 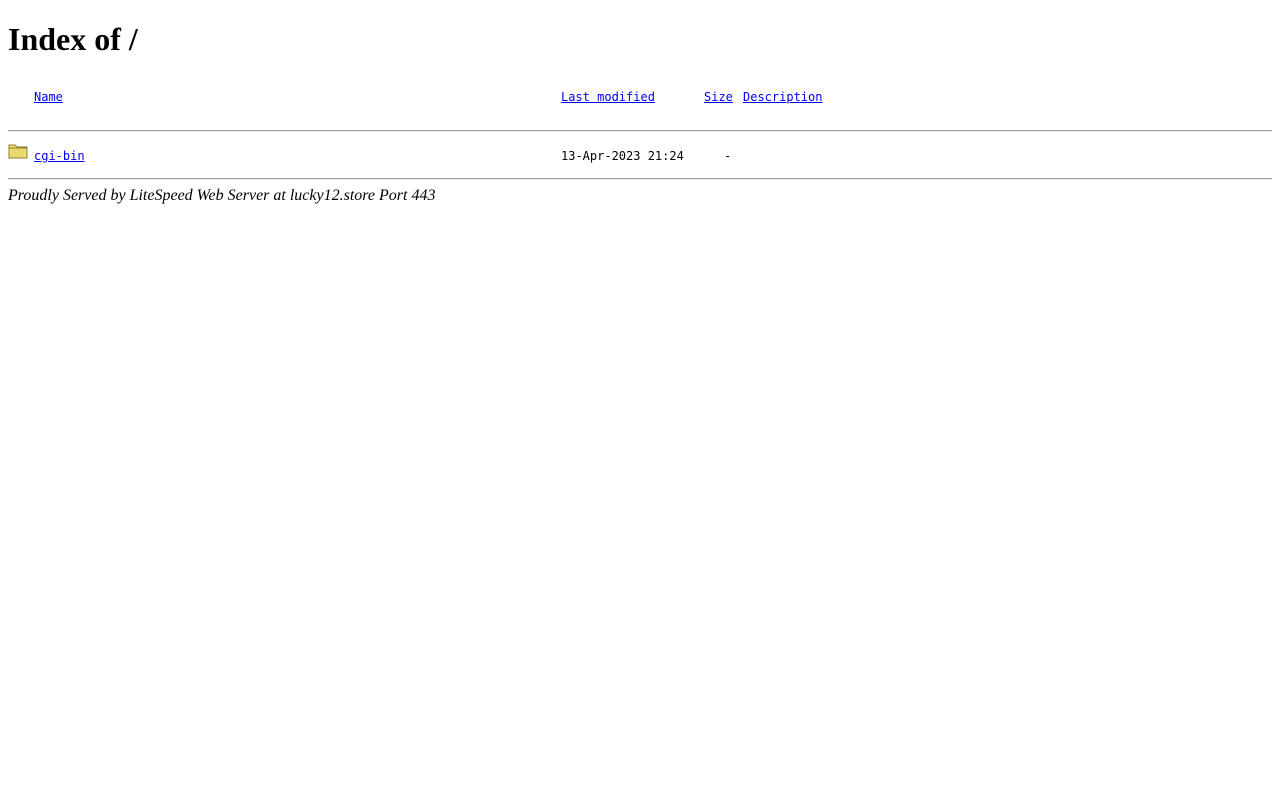 I want to click on header-description-sort-link: Description, so click(x=782, y=97).